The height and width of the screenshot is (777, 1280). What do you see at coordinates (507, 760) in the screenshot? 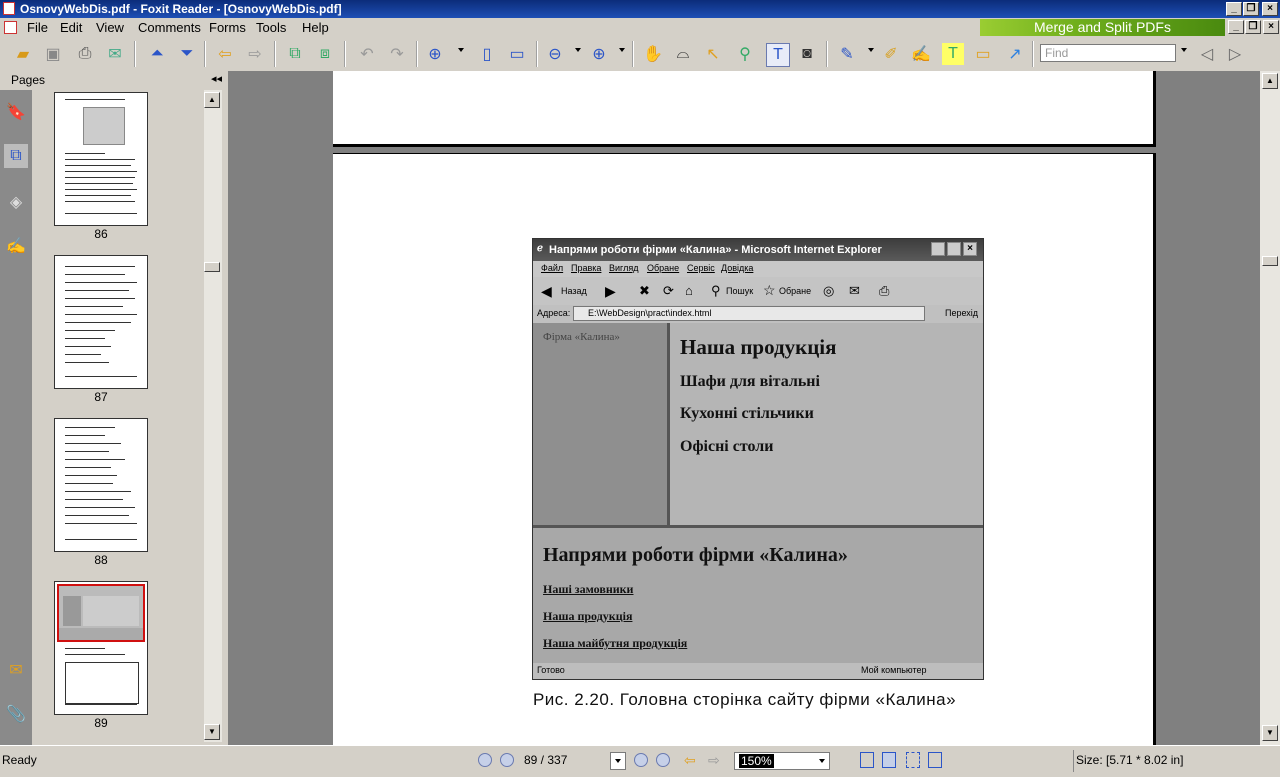
I see `previous-page-icon` at bounding box center [507, 760].